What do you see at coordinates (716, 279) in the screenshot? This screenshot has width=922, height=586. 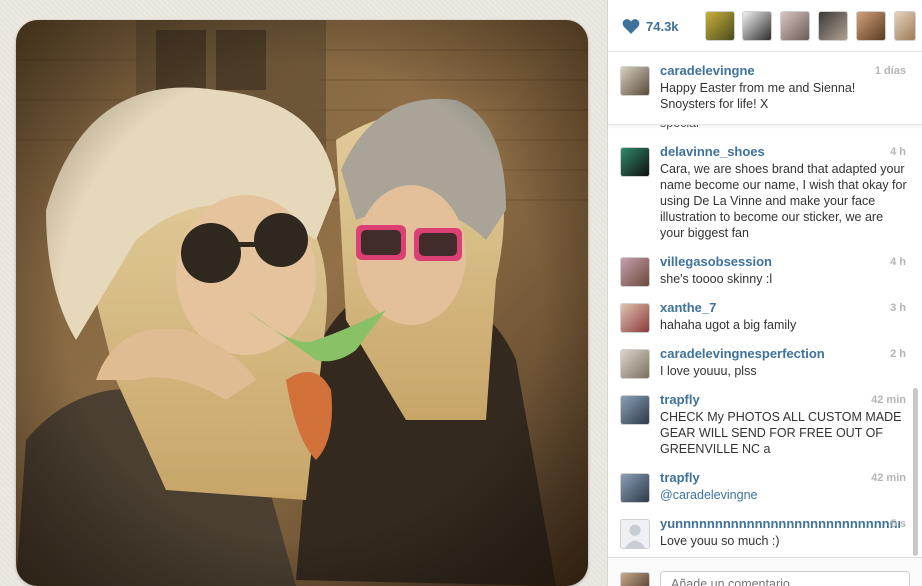 I see `comment-text: she's toooo skinny :l` at bounding box center [716, 279].